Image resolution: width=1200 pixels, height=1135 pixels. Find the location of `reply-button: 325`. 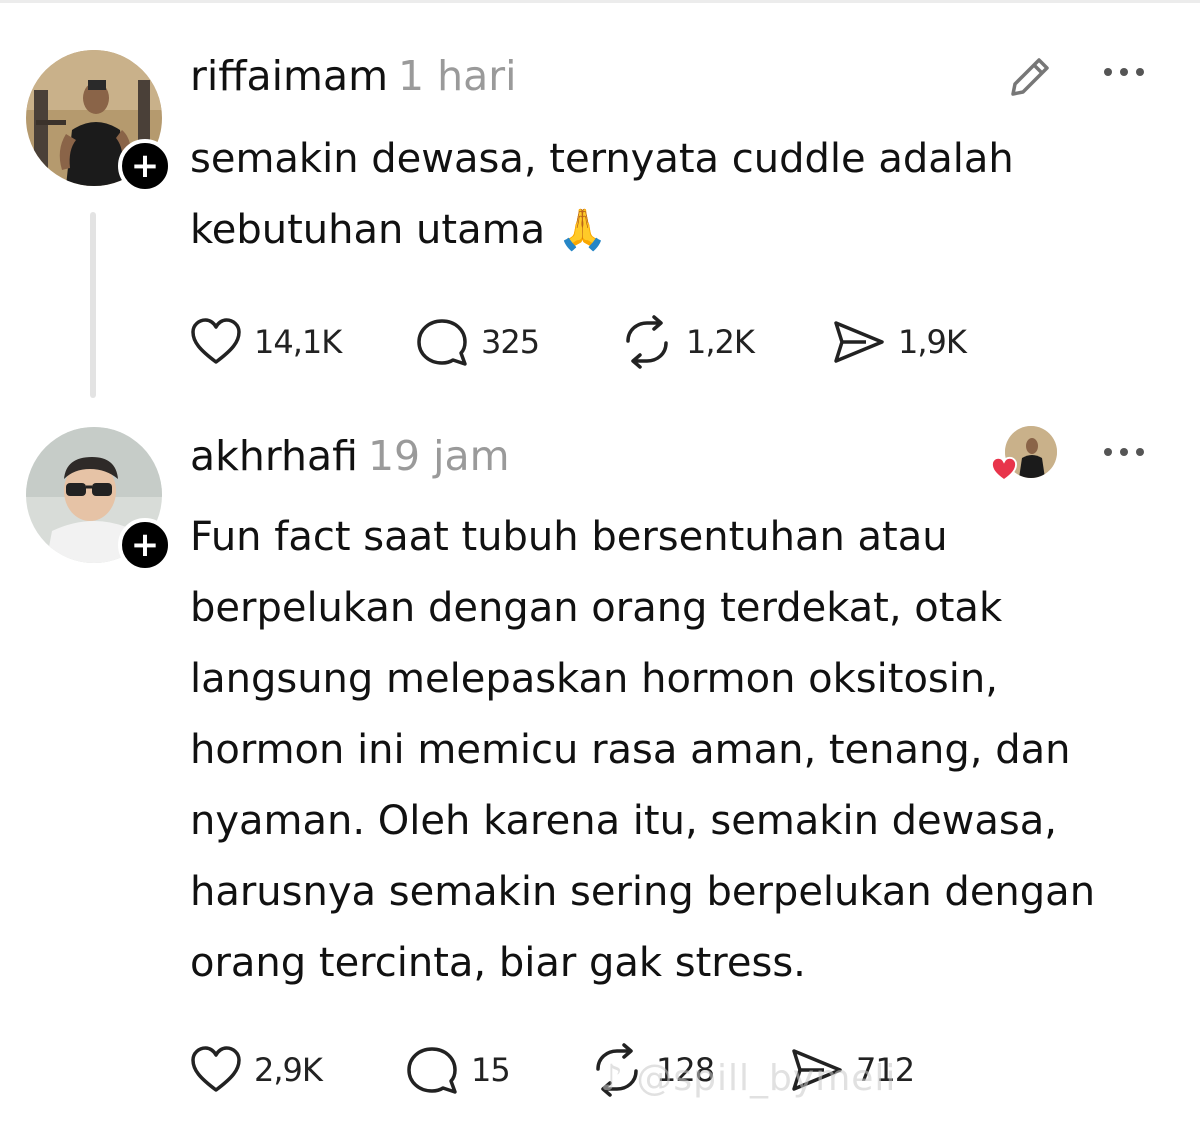

reply-button: 325 is located at coordinates (477, 342).